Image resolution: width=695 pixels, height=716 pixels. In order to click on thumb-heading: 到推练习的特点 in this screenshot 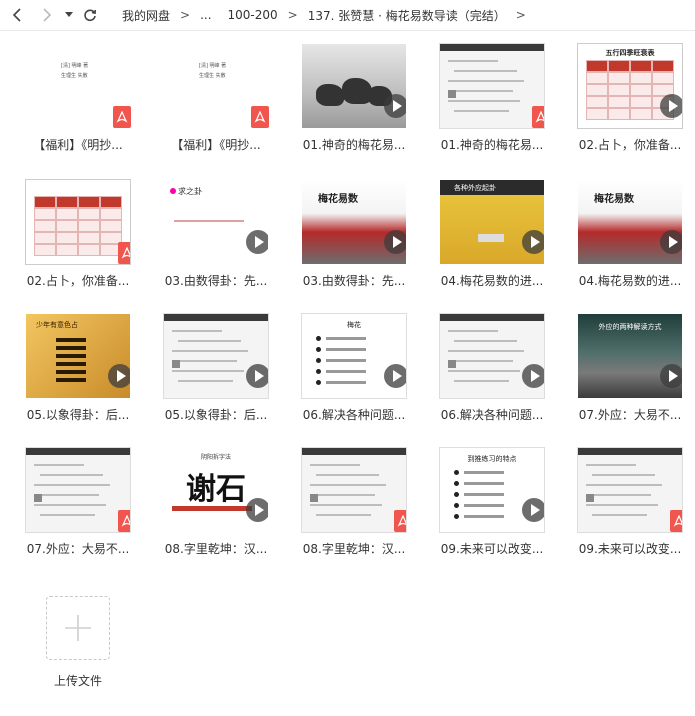, I will do `click(492, 459)`.